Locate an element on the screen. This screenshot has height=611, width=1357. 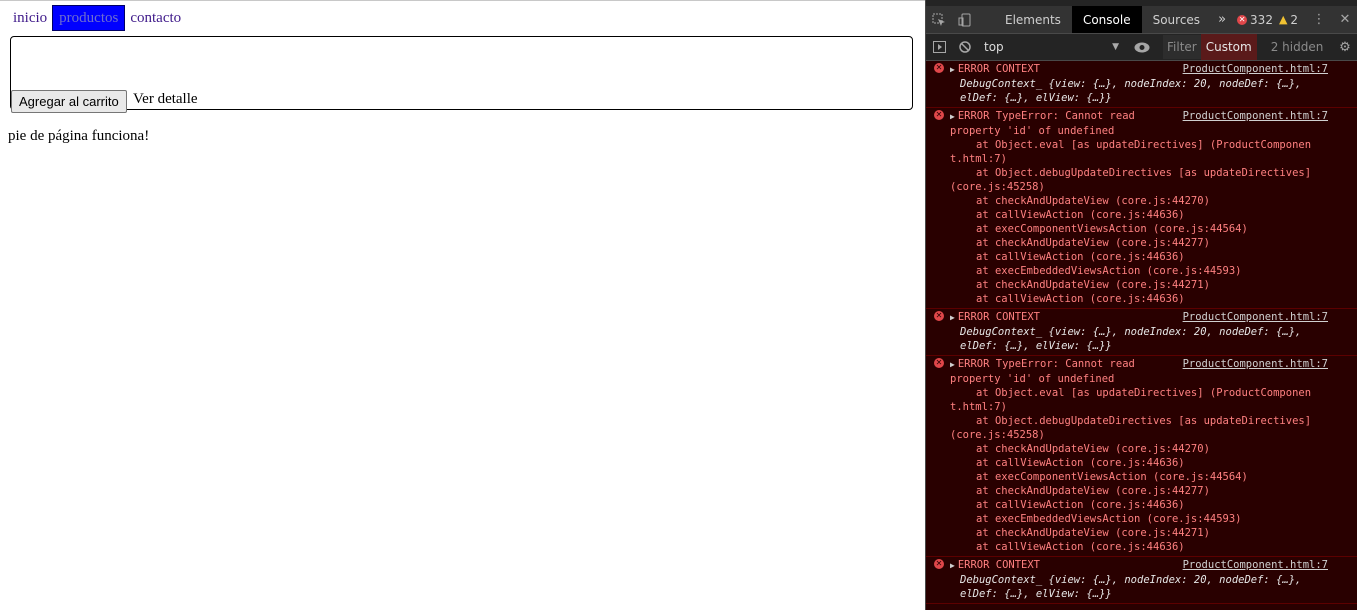
dropdown-arrow-icon: ▼ is located at coordinates (1115, 47).